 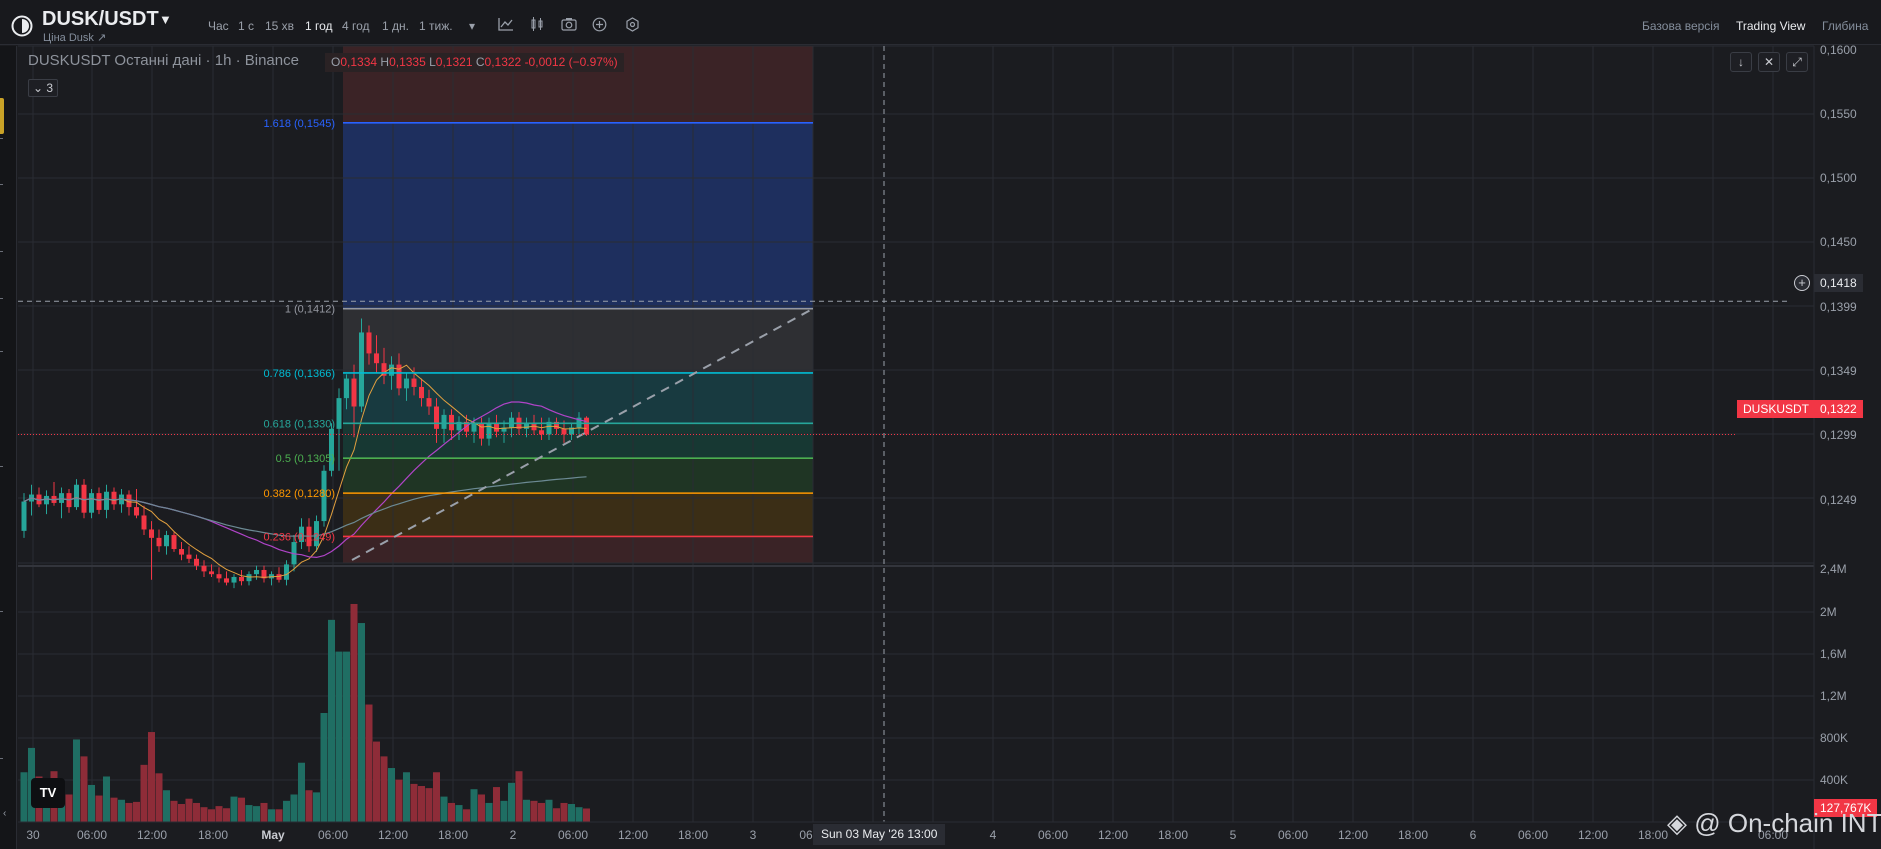 What do you see at coordinates (1838, 242) in the screenshot?
I see `price-axis-label: 0,1450` at bounding box center [1838, 242].